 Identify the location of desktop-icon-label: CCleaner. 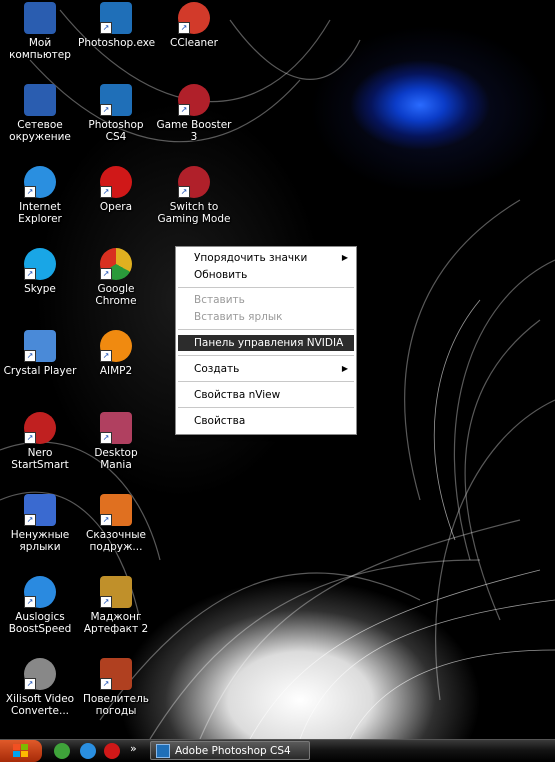
(194, 43).